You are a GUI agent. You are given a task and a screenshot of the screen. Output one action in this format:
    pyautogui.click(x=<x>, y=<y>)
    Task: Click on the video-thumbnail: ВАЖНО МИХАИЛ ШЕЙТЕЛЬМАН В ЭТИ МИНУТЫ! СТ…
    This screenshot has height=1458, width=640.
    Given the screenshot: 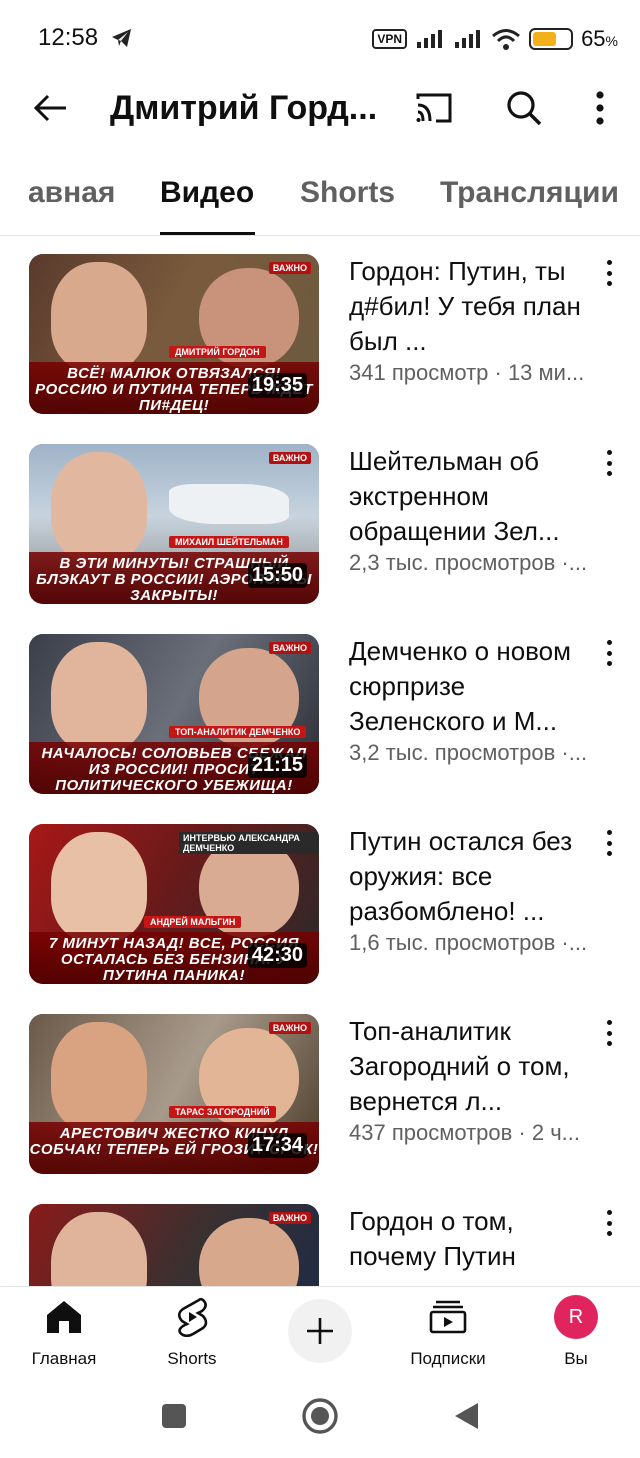 What is the action you would take?
    pyautogui.click(x=174, y=524)
    